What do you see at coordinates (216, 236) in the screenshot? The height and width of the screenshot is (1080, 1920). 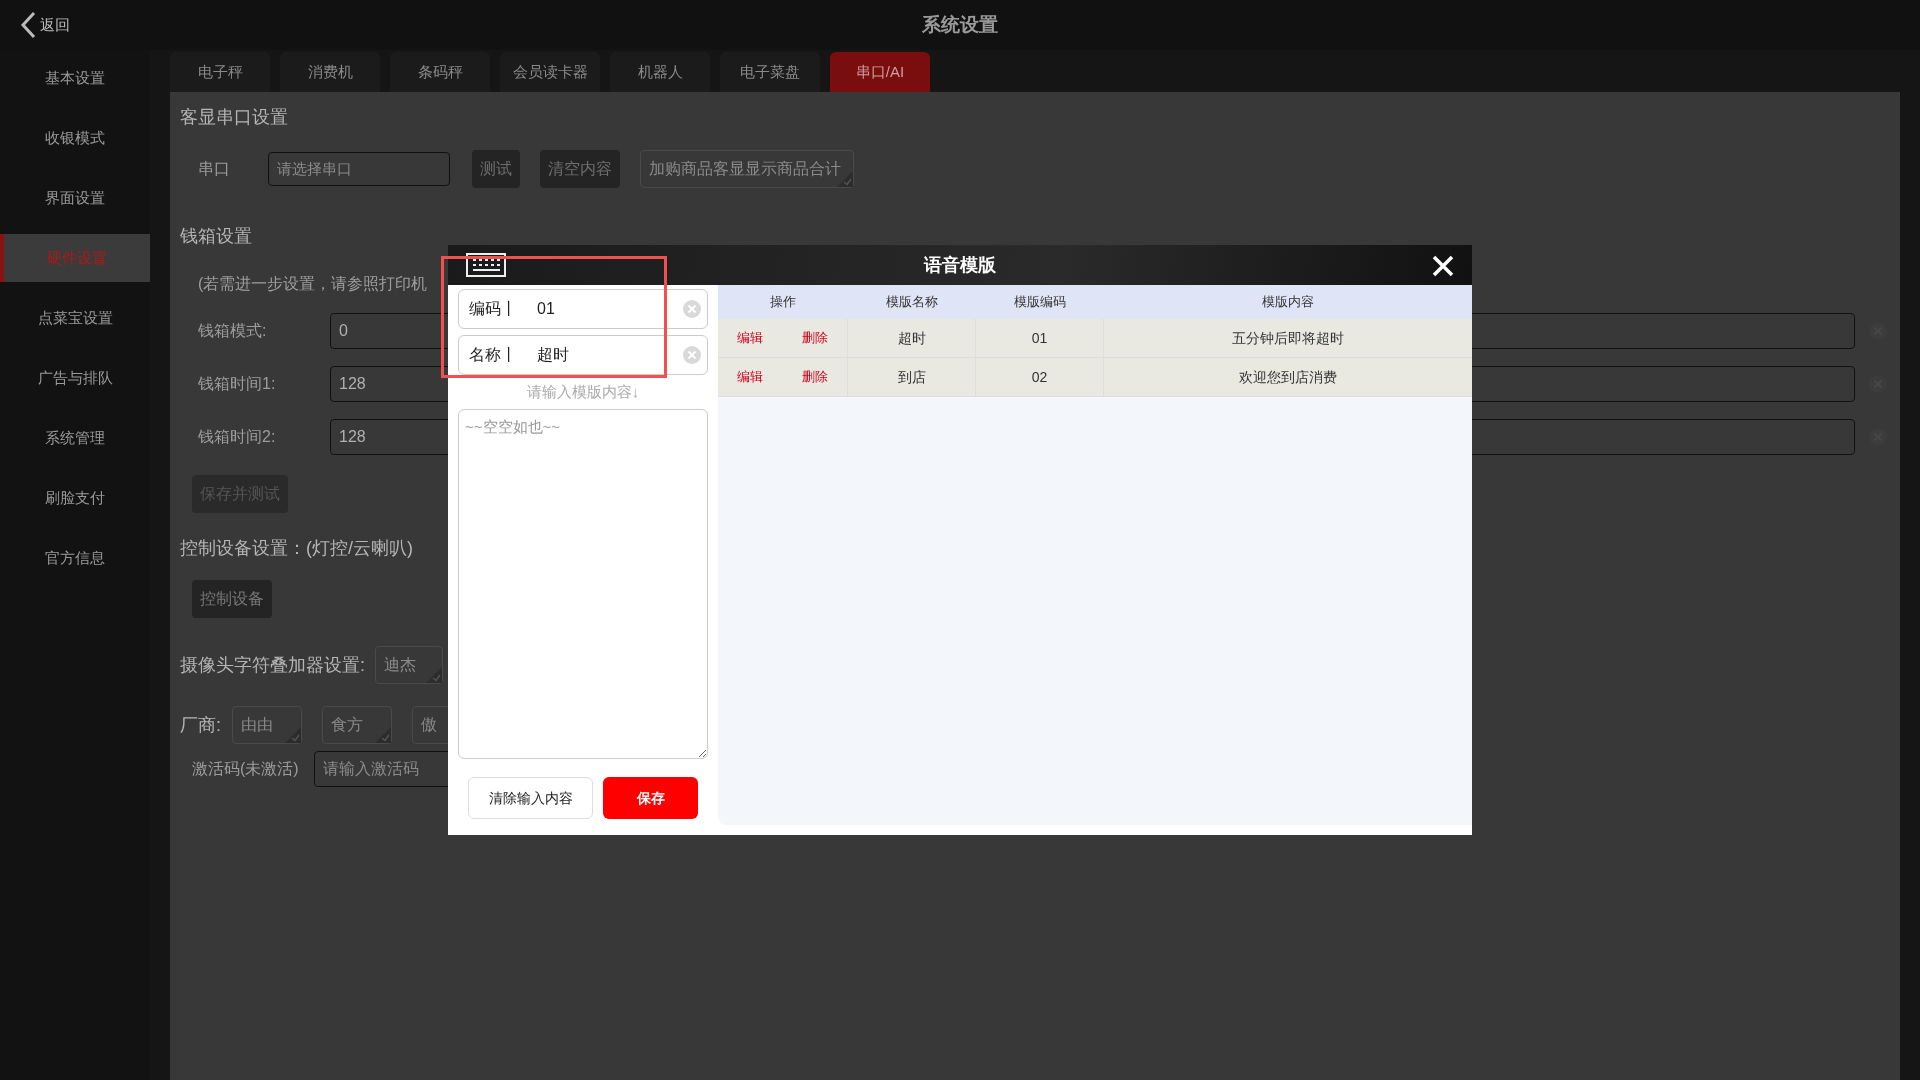 I see `section-heading: 钱箱设置` at bounding box center [216, 236].